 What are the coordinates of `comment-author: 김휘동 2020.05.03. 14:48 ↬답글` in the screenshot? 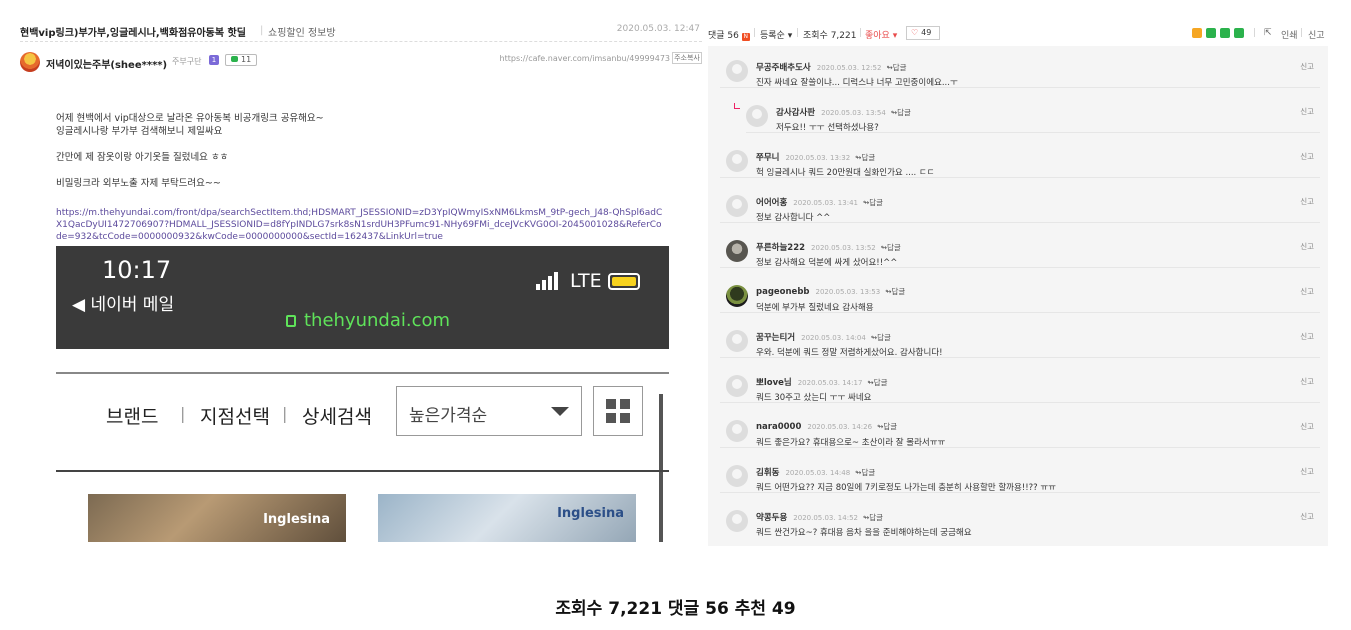 It's located at (815, 472).